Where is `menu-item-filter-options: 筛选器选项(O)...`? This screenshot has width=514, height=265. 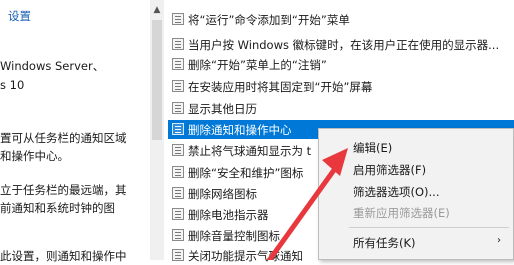 menu-item-filter-options: 筛选器选项(O)... is located at coordinates (396, 192).